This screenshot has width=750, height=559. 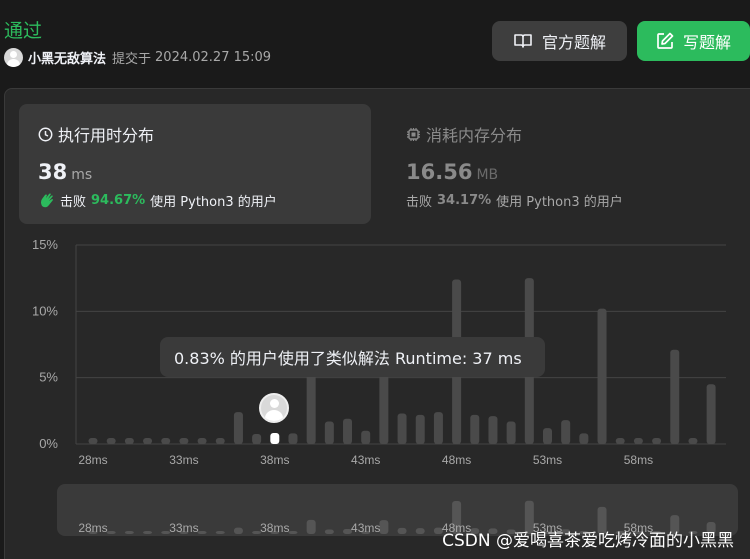 What do you see at coordinates (92, 528) in the screenshot?
I see `mini-x-tick-label: 28ms` at bounding box center [92, 528].